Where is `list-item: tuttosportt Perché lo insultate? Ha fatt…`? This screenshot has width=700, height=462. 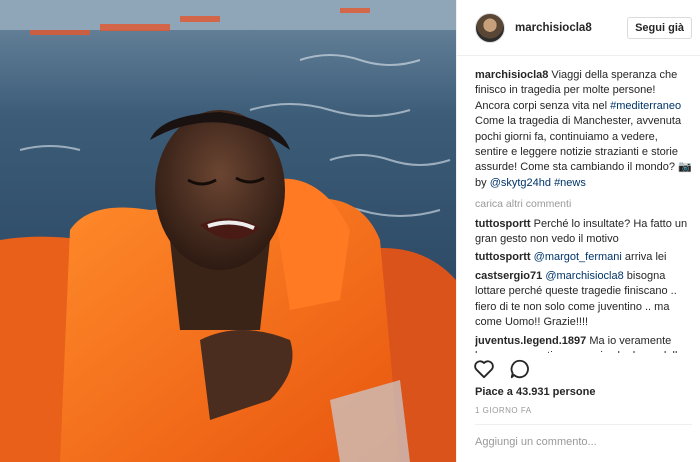
list-item: tuttosportt Perché lo insultate? Ha fatt… is located at coordinates (583, 232).